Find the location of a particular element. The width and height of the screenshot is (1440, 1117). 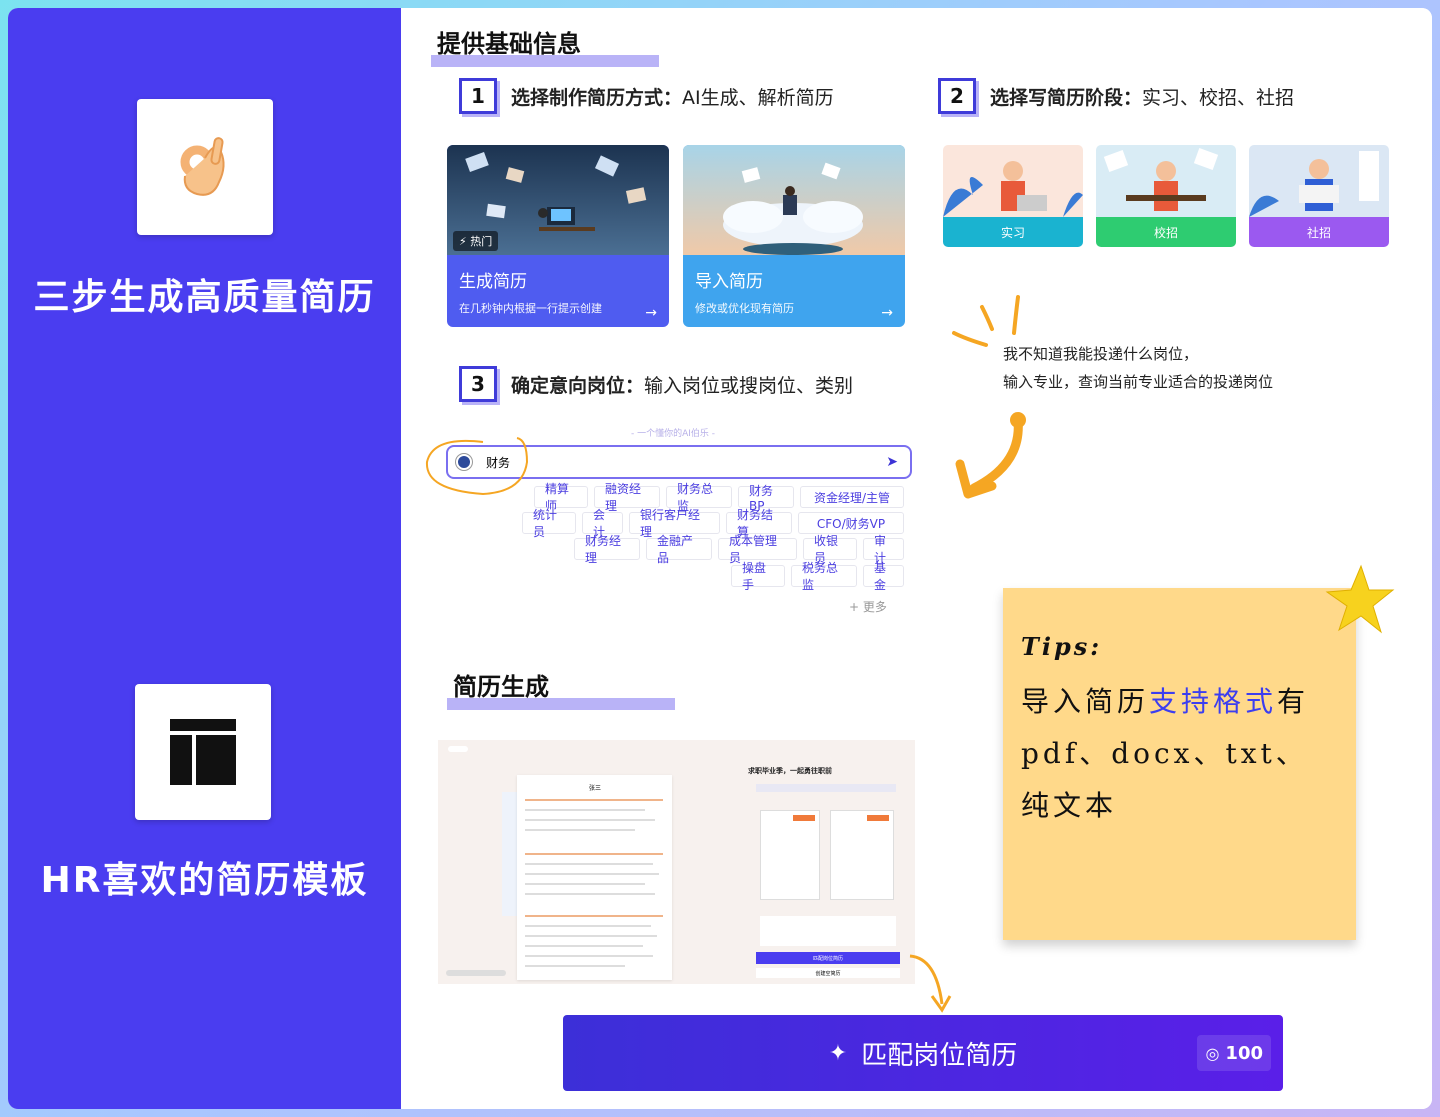

star-icon is located at coordinates (1360, 599).